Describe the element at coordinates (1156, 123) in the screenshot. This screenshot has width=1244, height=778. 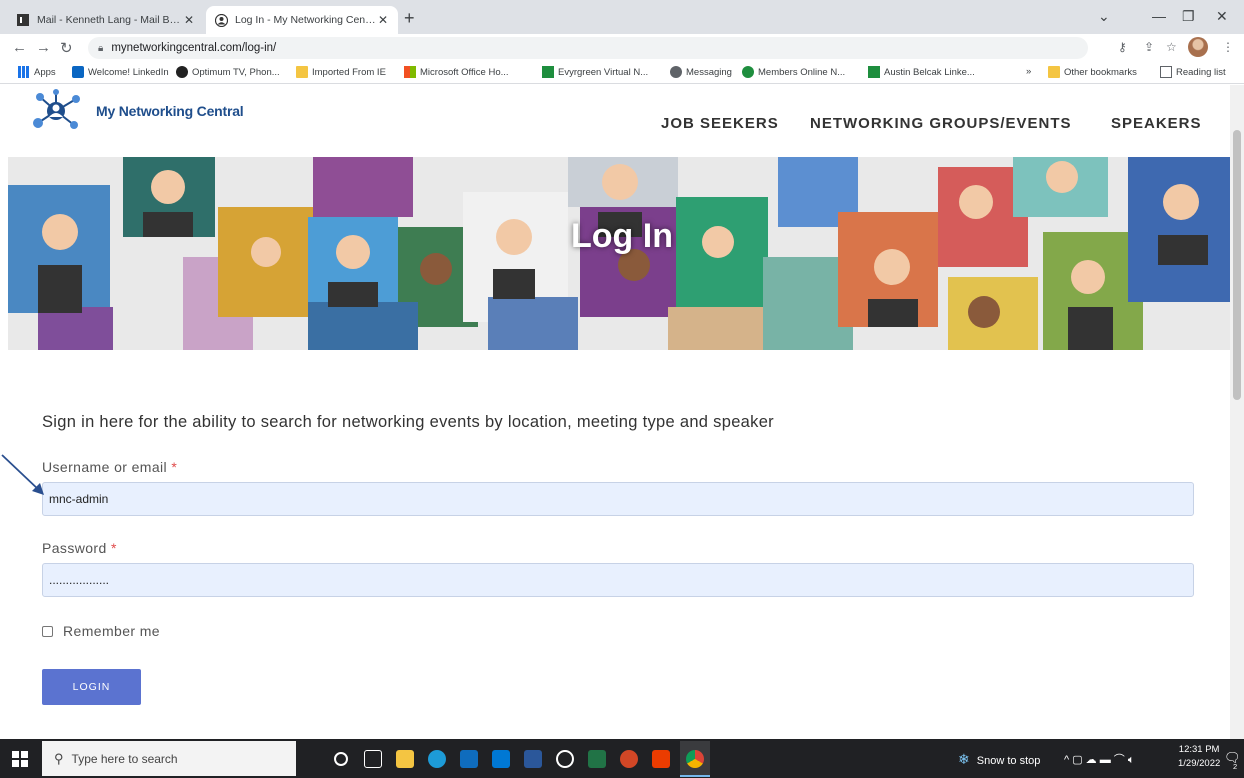
I see `nav-speakers: SPEAKERS` at that location.